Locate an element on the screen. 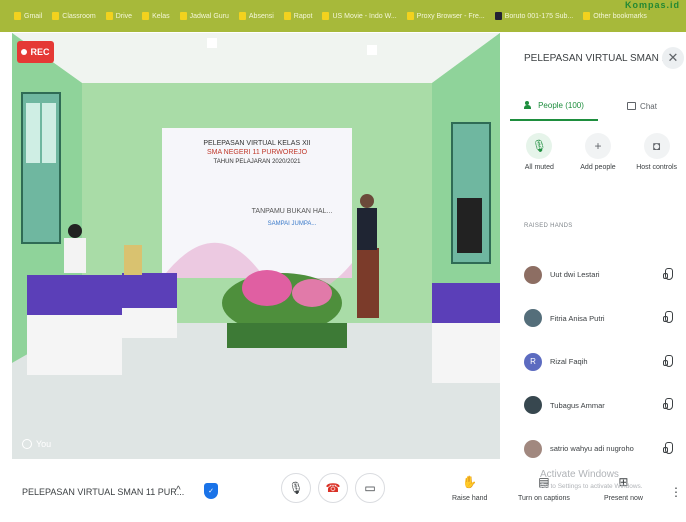  phone-hangup-icon: ☎ is located at coordinates (333, 488).